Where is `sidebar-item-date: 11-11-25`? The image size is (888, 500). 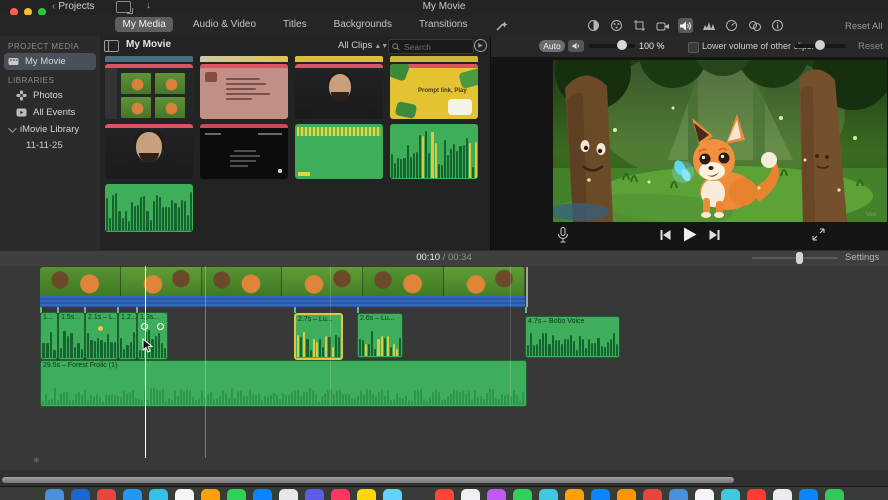
sidebar-item-date: 11-11-25 is located at coordinates (50, 145).